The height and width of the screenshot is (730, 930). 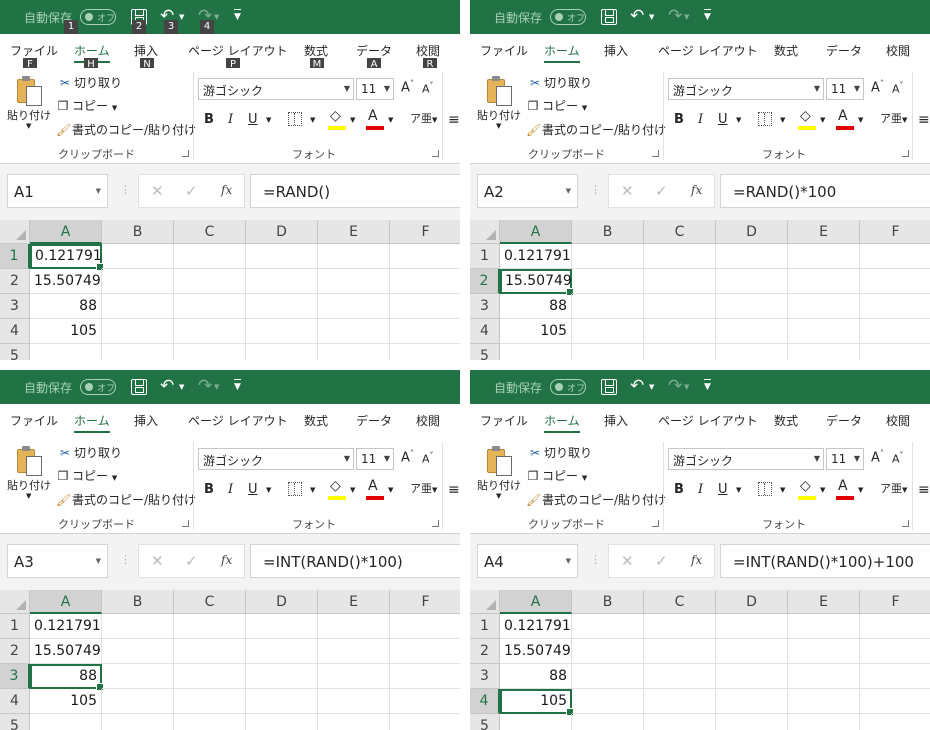 What do you see at coordinates (210, 701) in the screenshot?
I see `cell-c4` at bounding box center [210, 701].